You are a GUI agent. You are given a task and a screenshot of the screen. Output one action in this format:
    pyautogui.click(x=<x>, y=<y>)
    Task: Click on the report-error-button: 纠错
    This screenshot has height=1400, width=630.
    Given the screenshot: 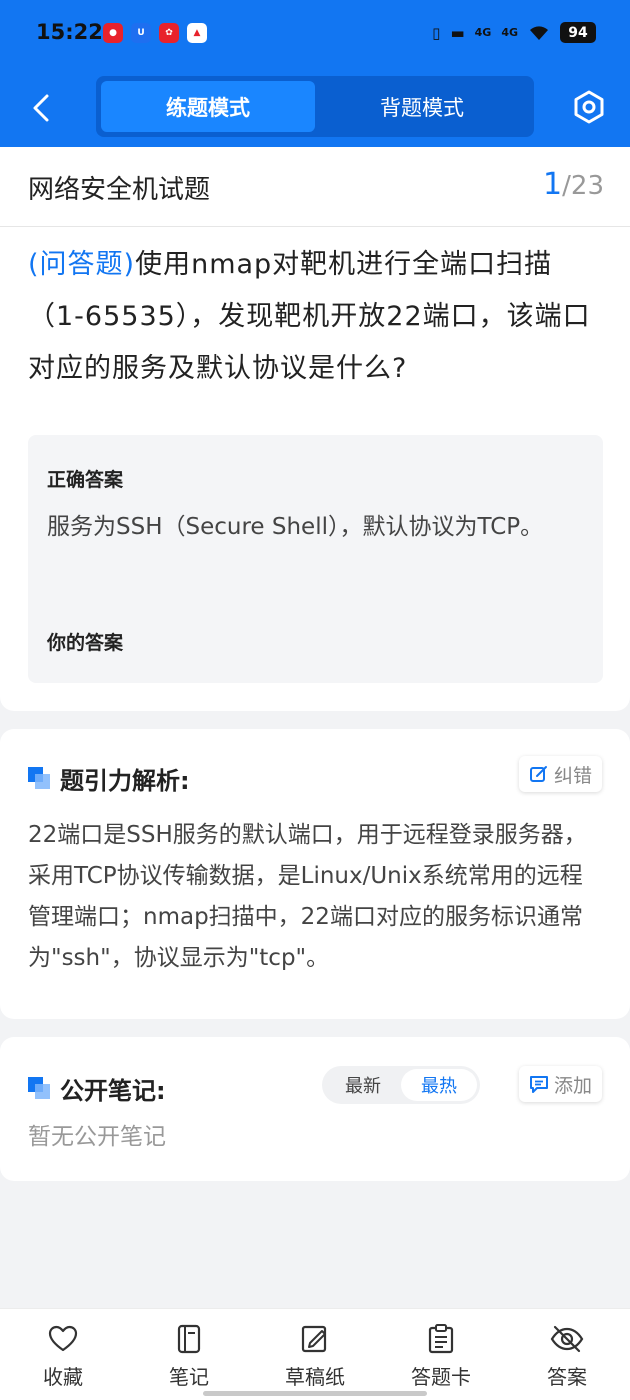 What is the action you would take?
    pyautogui.click(x=560, y=774)
    